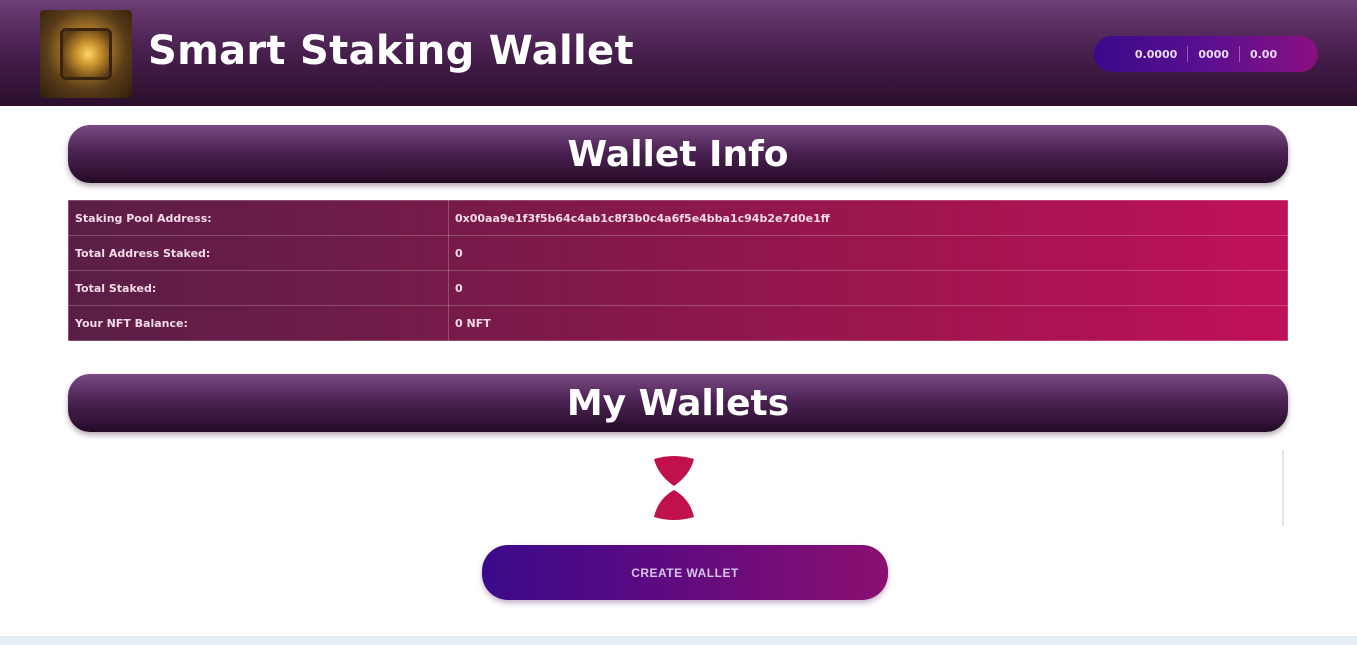  I want to click on hourglass-loading-icon, so click(674, 488).